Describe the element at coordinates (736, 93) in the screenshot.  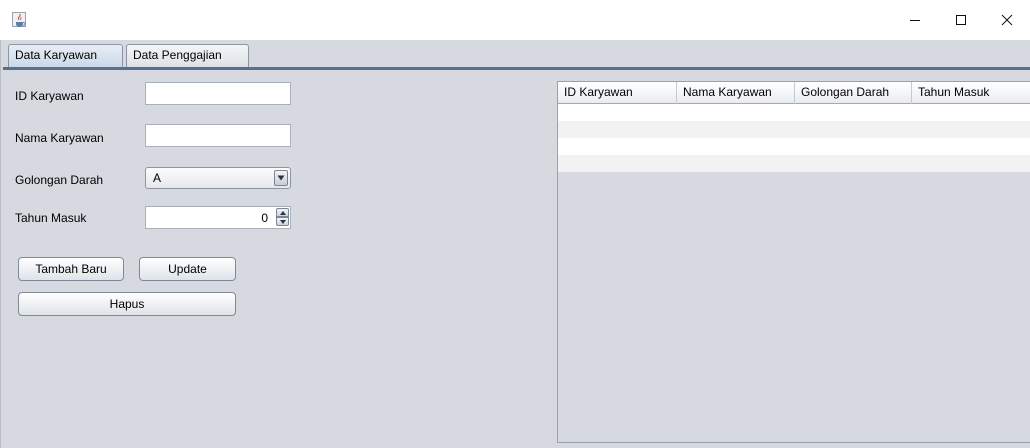
I see `column-header-nama-karyawan: Nama Karyawan` at that location.